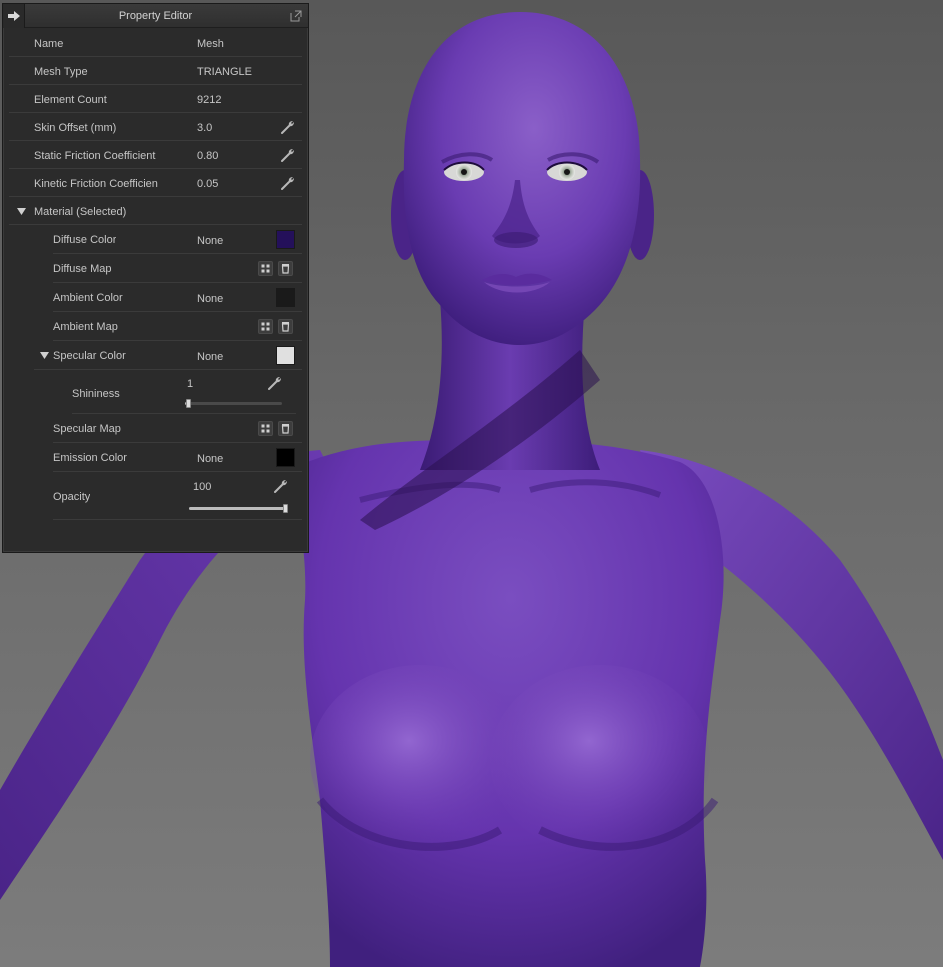  What do you see at coordinates (155, 43) in the screenshot?
I see `property-row-name: Name Mesh` at bounding box center [155, 43].